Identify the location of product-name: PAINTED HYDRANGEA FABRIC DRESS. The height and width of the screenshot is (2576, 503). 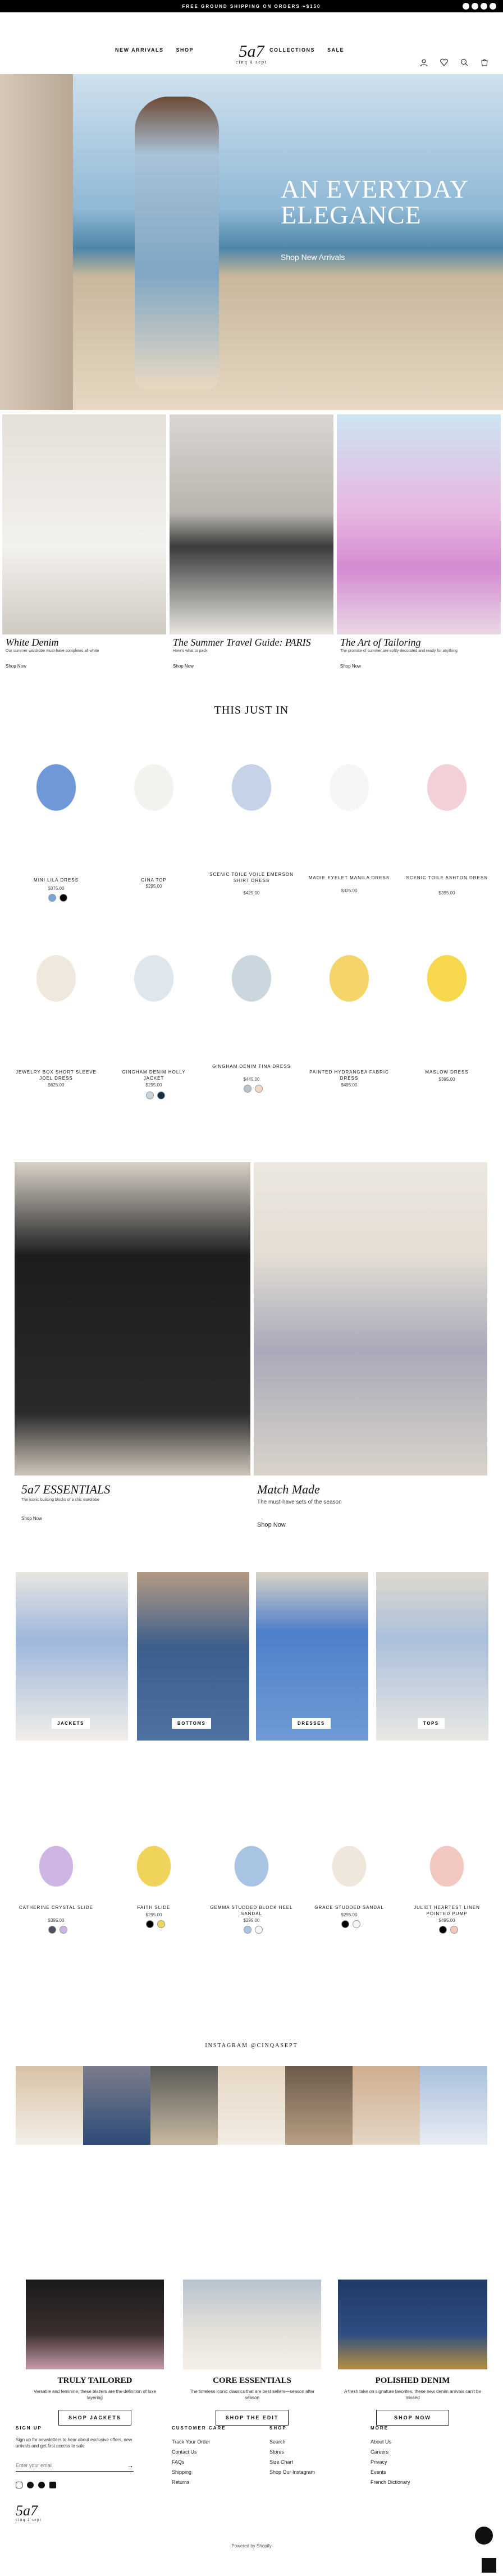
(349, 1075).